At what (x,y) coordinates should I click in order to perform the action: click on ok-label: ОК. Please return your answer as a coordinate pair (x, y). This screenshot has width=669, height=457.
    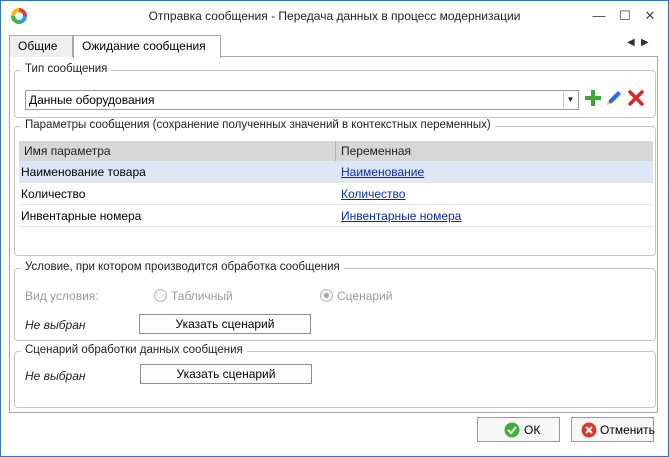
    Looking at the image, I should click on (532, 430).